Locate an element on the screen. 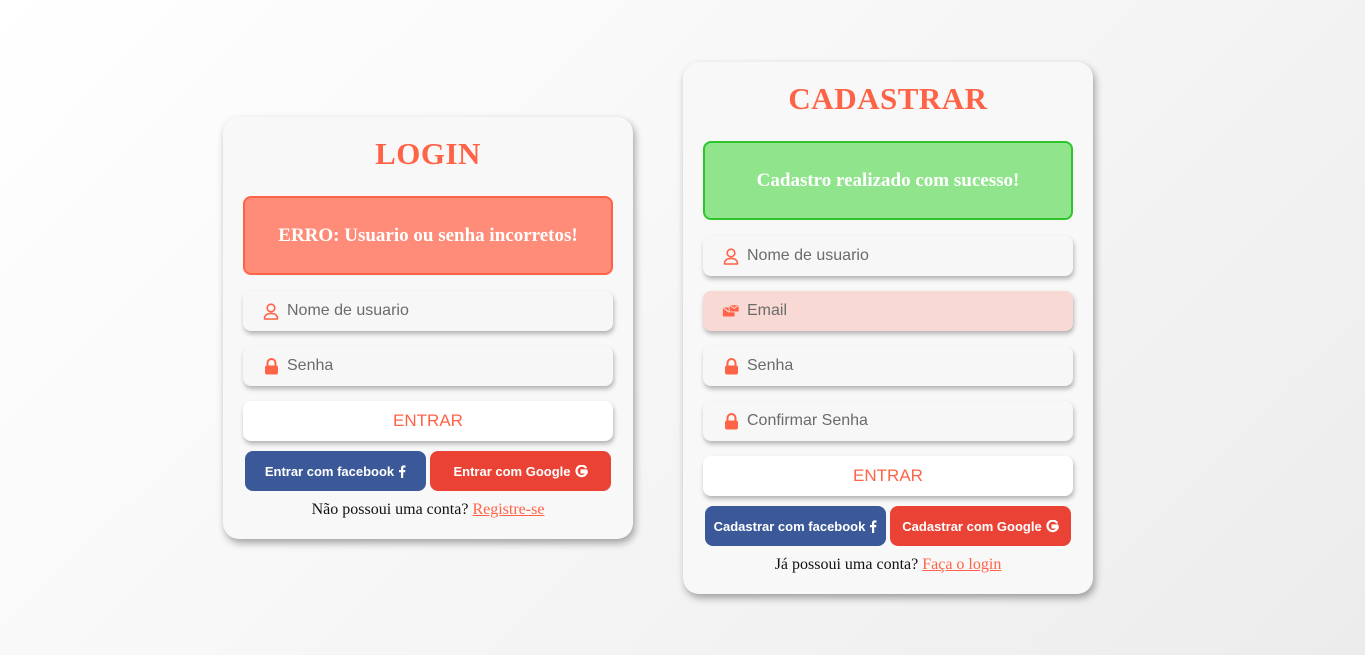  register-google-button: Cadastrar com Google is located at coordinates (980, 526).